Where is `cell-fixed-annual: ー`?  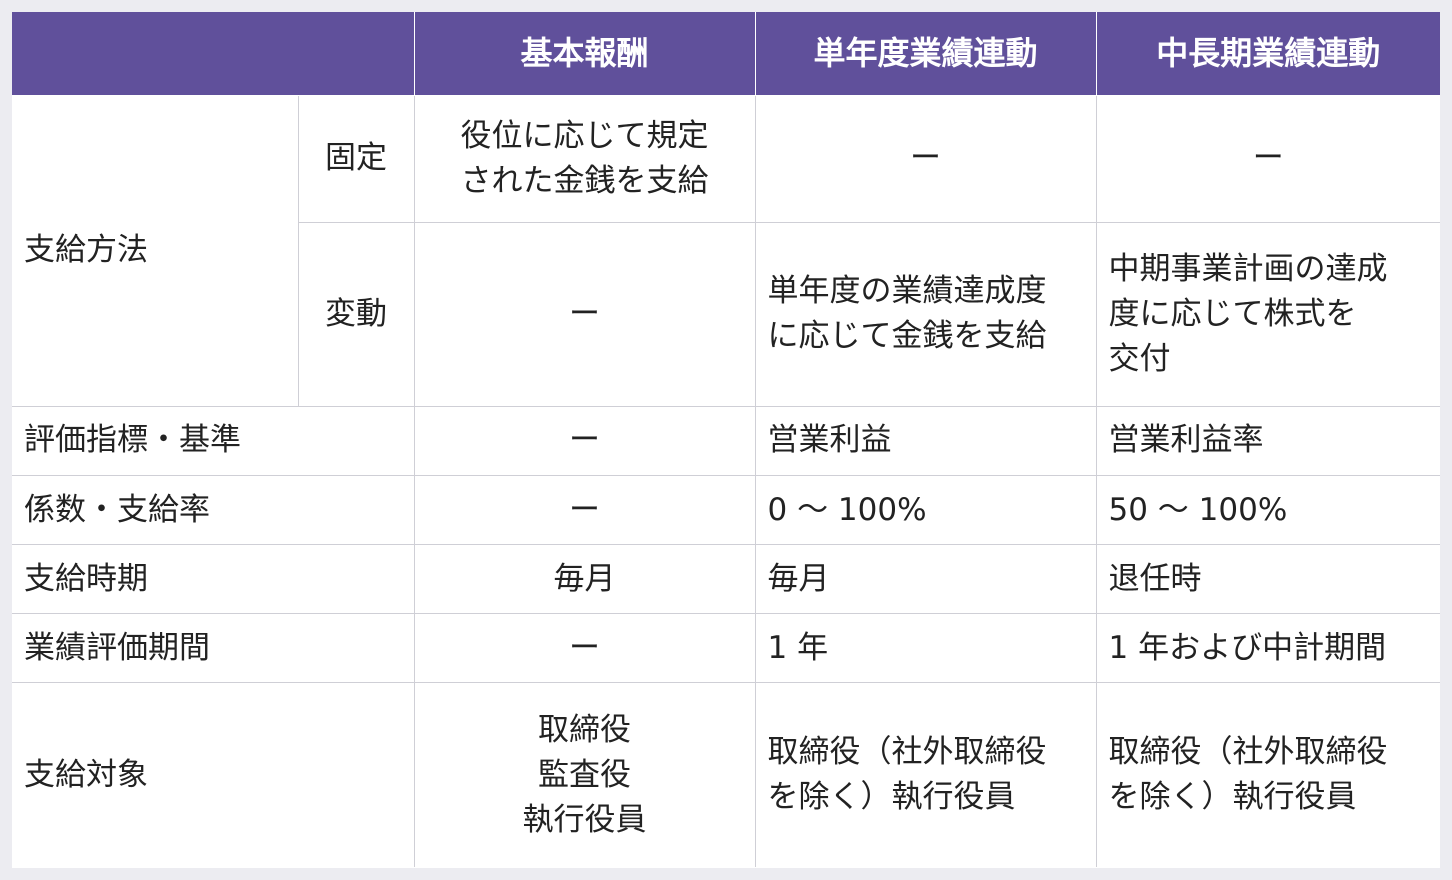
cell-fixed-annual: ー is located at coordinates (925, 158).